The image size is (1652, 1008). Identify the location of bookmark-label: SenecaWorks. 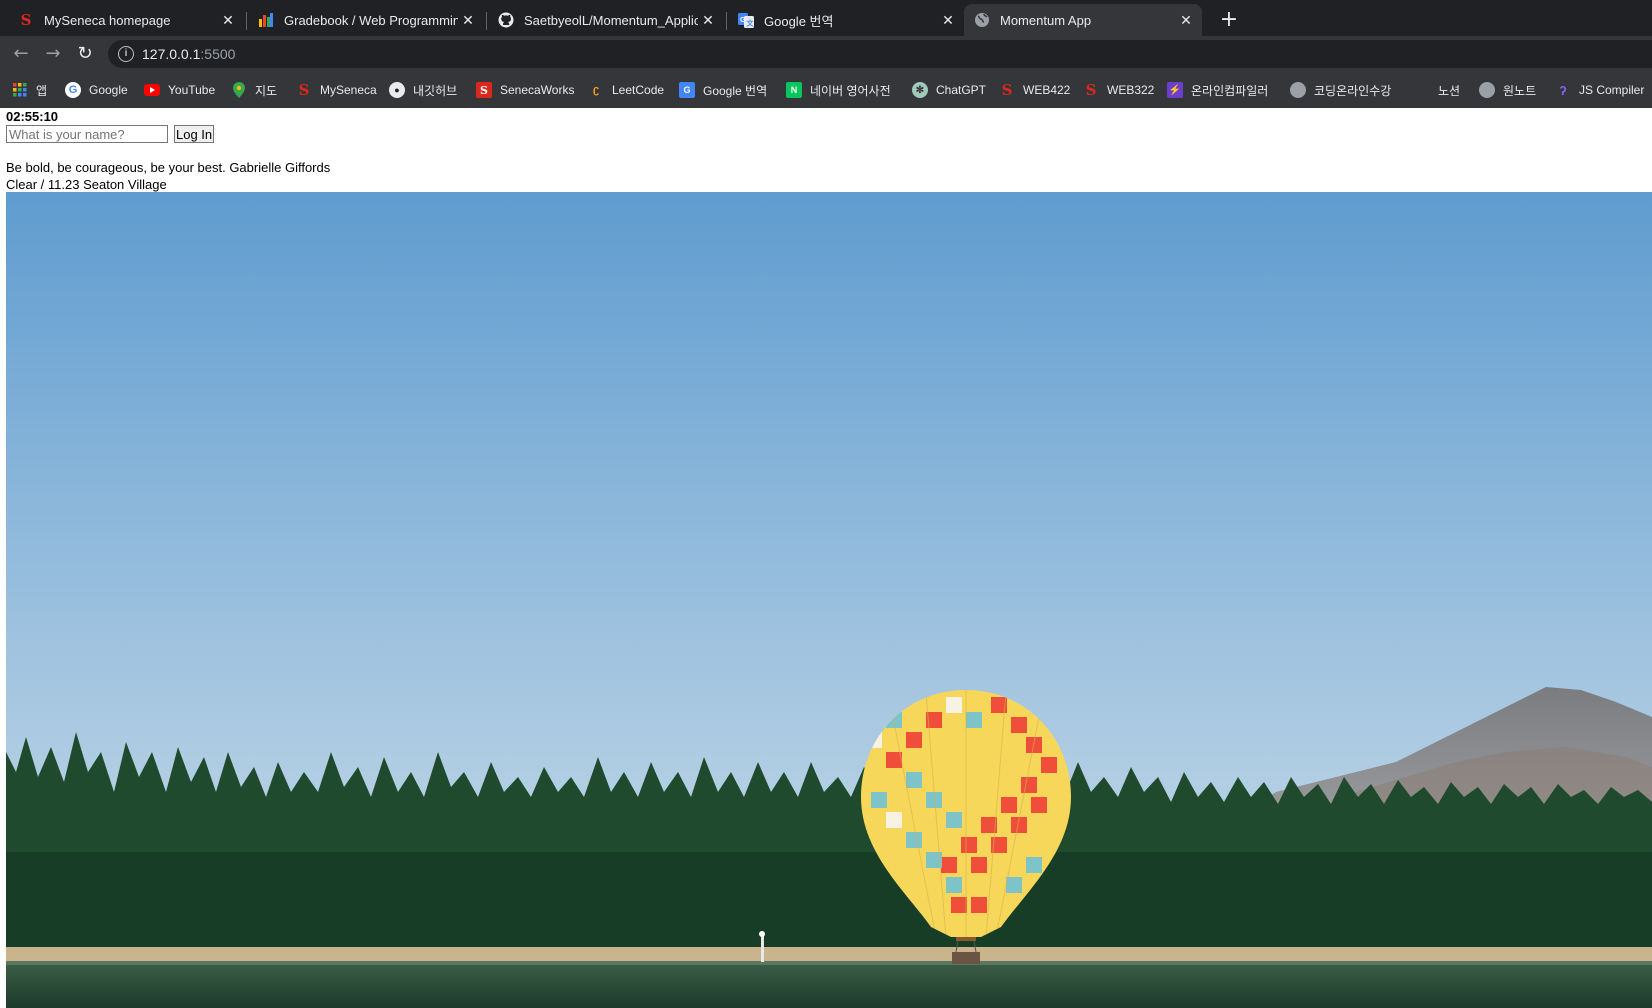
(537, 90).